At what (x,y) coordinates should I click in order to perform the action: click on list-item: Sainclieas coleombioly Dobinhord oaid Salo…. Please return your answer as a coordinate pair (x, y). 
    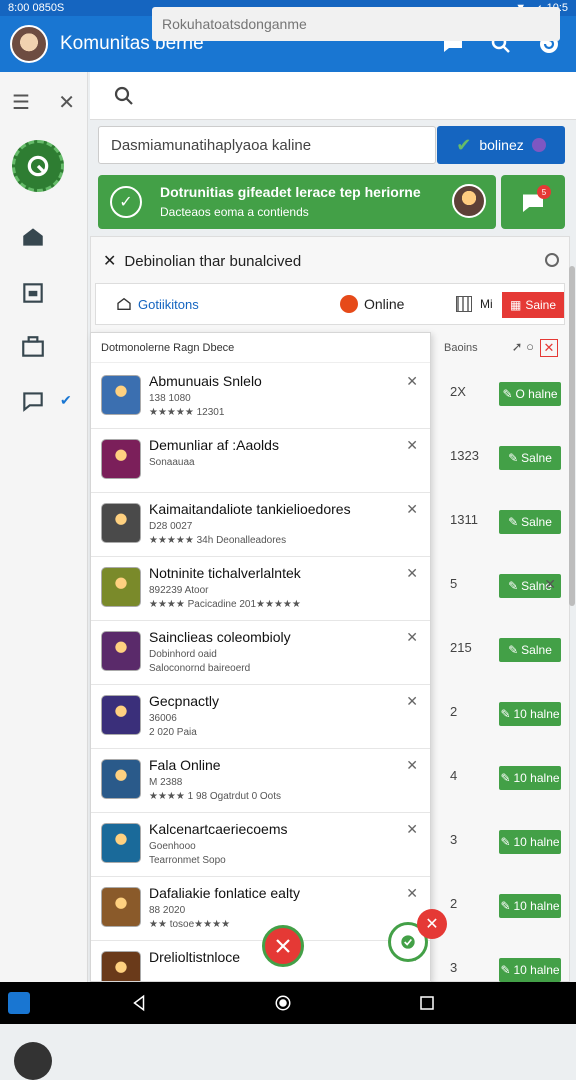
    Looking at the image, I should click on (260, 652).